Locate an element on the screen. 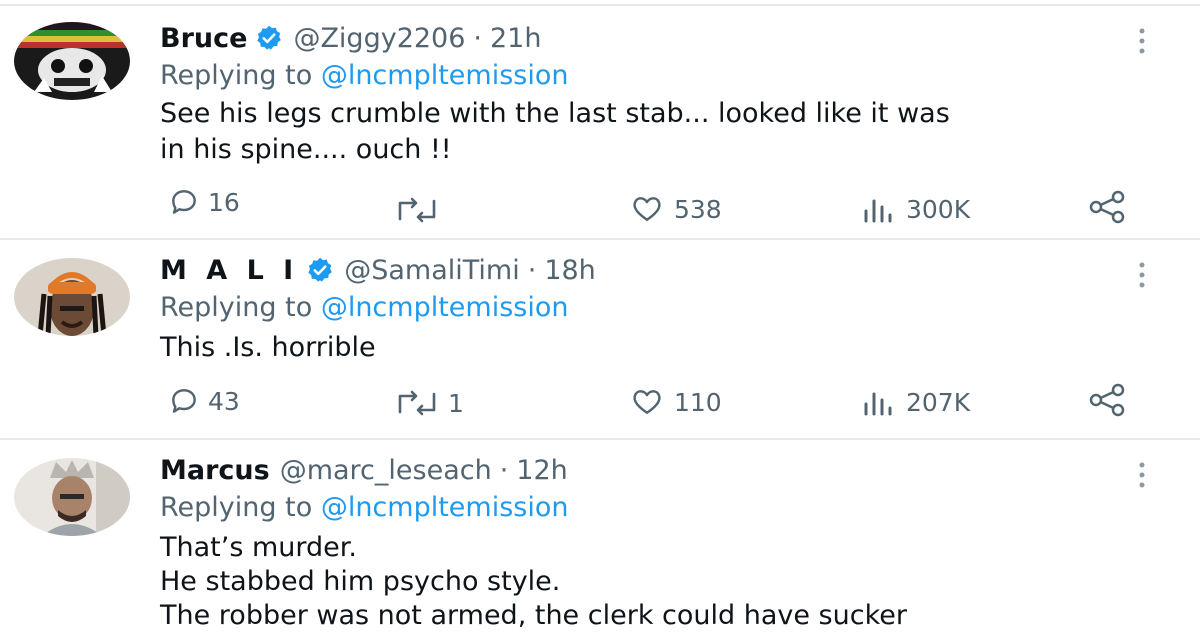  retweet-button is located at coordinates (420, 210).